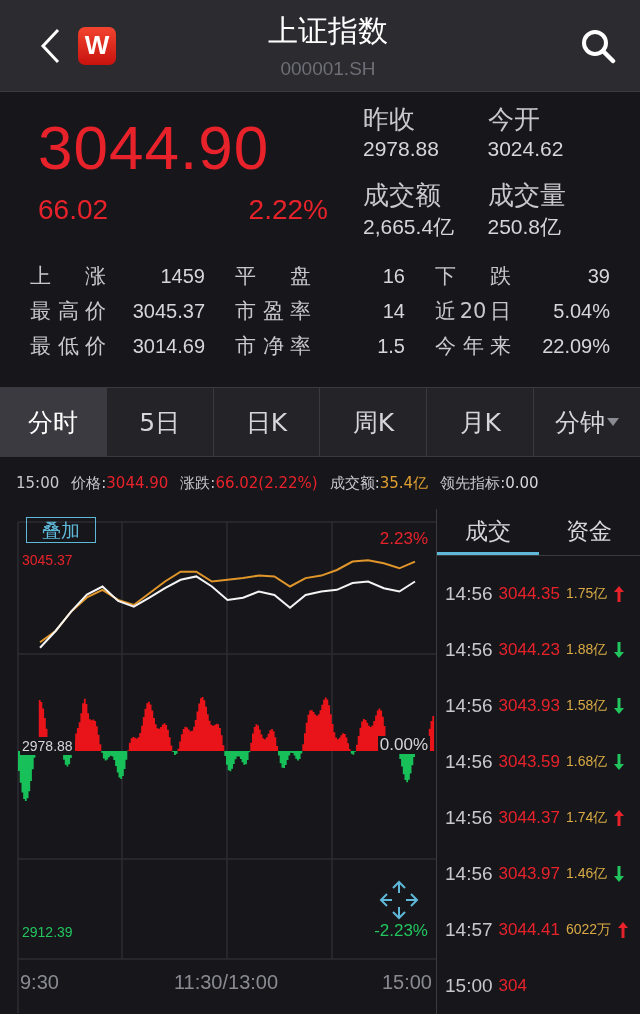  I want to click on stat-value: 16, so click(393, 276).